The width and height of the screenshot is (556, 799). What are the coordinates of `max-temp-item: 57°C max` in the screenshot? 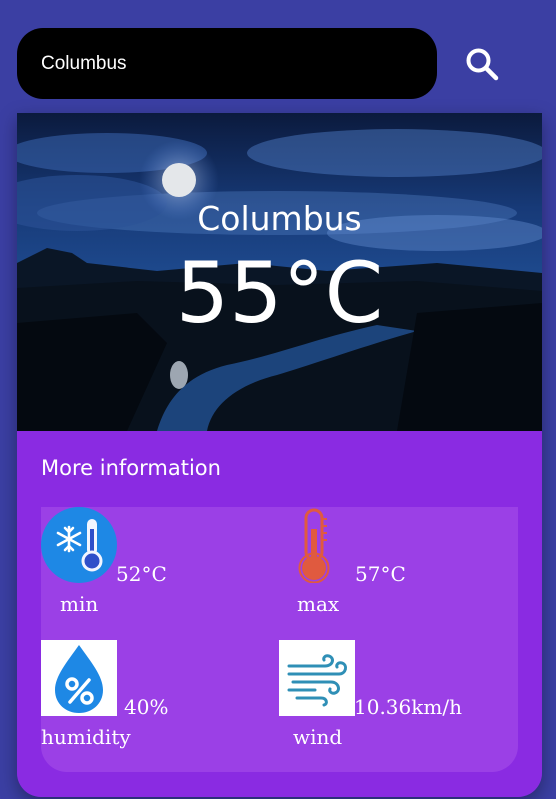 It's located at (394, 562).